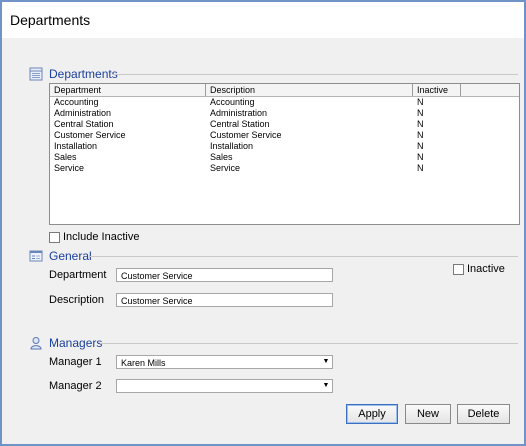  Describe the element at coordinates (309, 343) in the screenshot. I see `managers-divider` at that location.